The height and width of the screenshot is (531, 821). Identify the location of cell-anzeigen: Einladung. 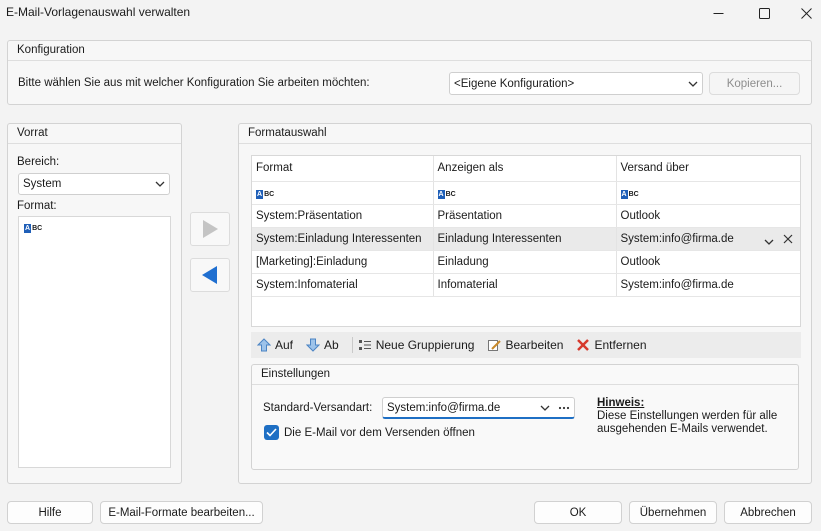
(525, 262).